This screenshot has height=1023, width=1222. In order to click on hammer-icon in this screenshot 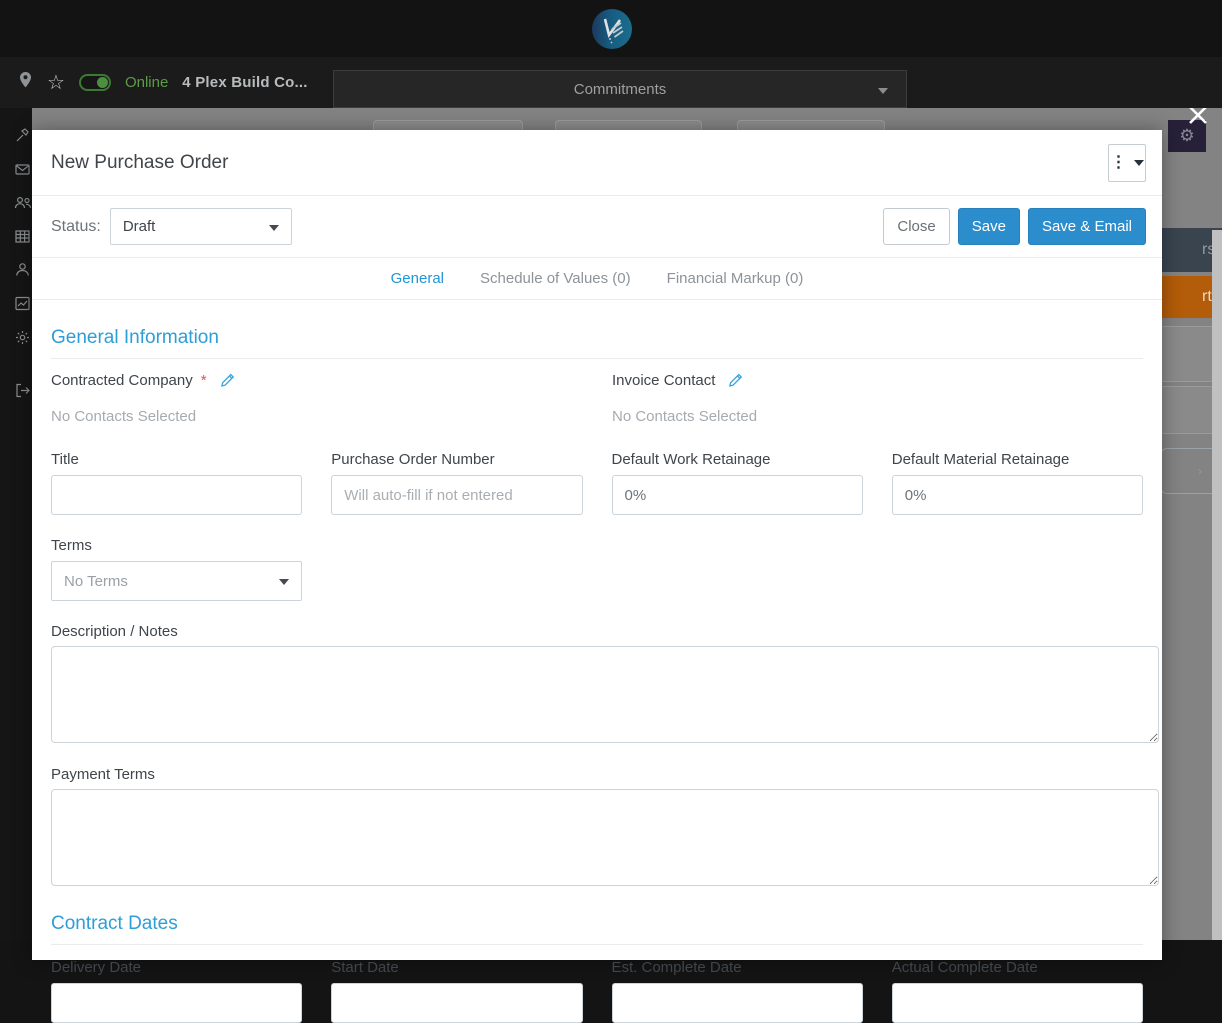, I will do `click(22, 135)`.